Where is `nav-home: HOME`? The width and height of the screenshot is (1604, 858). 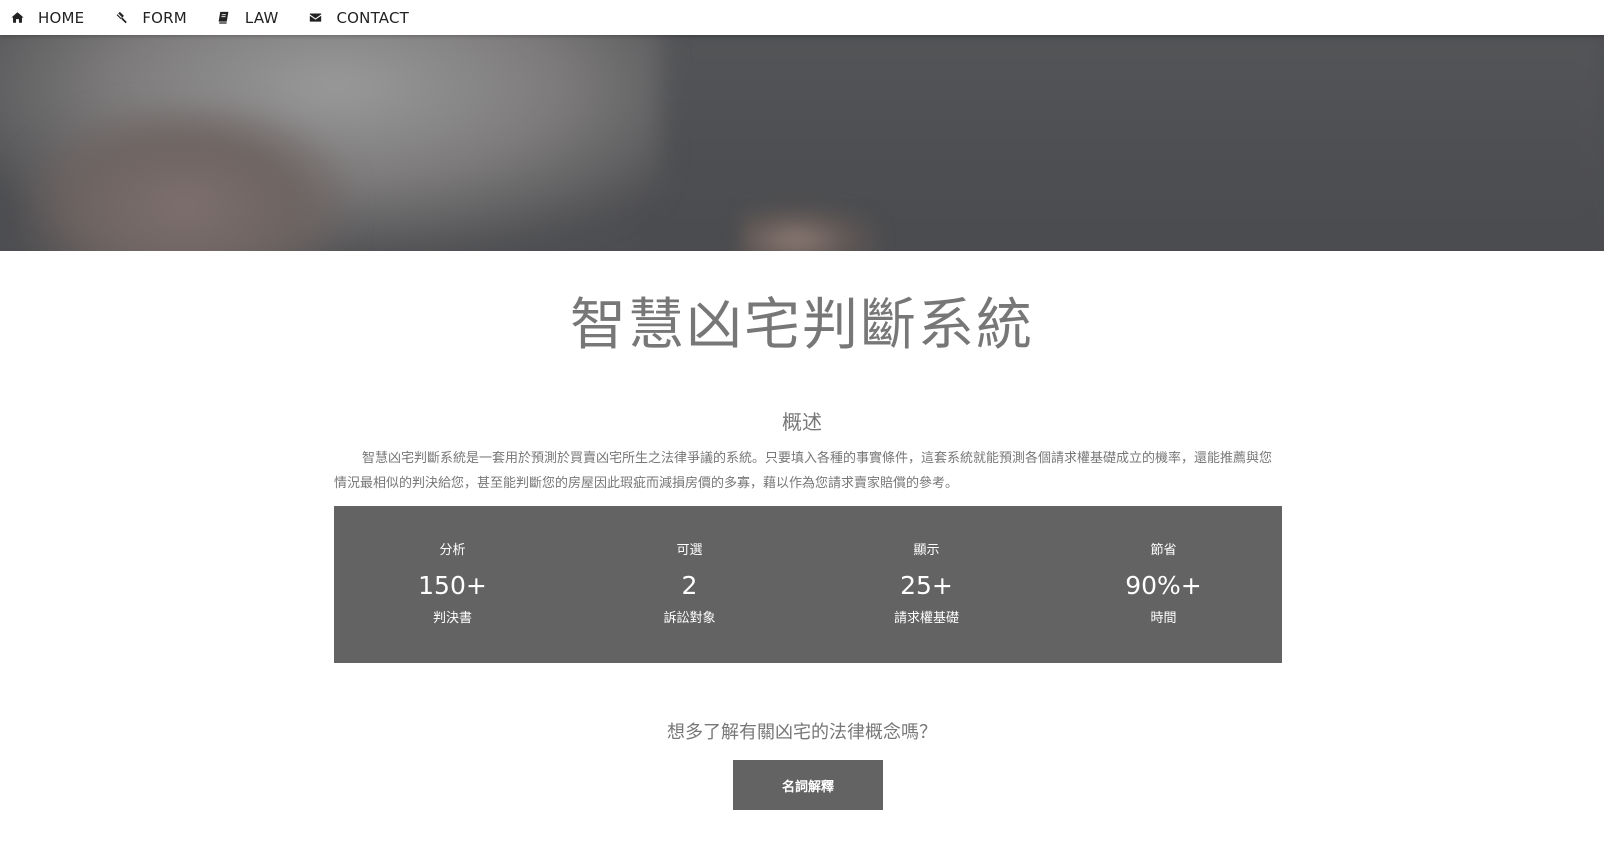
nav-home: HOME is located at coordinates (47, 18).